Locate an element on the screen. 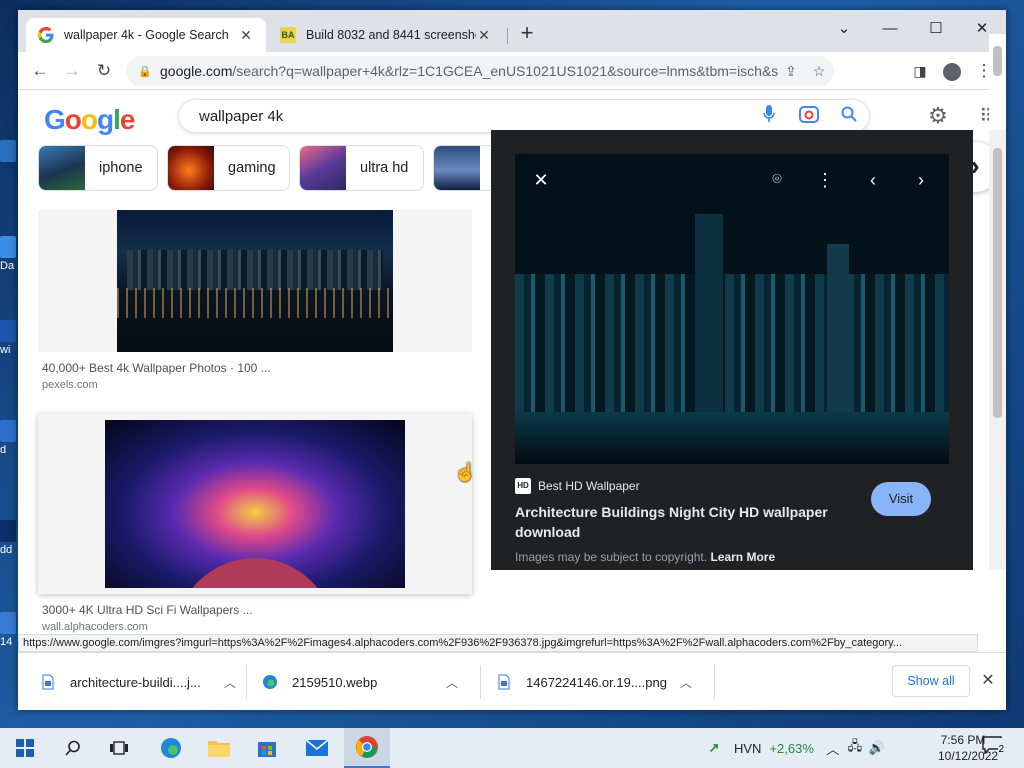 The image size is (1024, 768). city-night-image is located at coordinates (255, 281).